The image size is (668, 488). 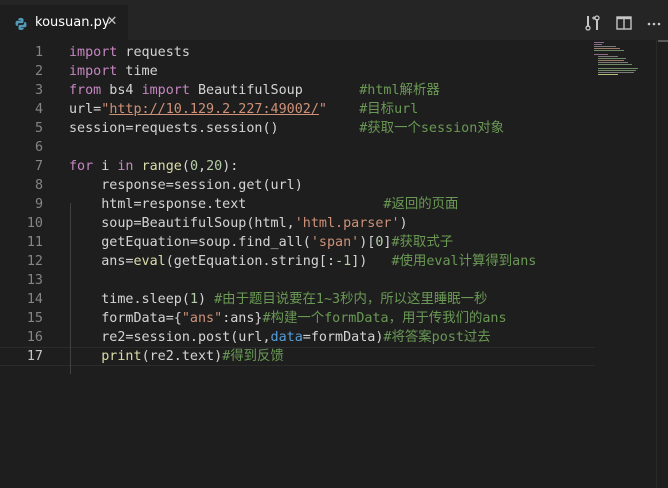 I want to click on code-token: BeautifulSoup, so click(x=274, y=90).